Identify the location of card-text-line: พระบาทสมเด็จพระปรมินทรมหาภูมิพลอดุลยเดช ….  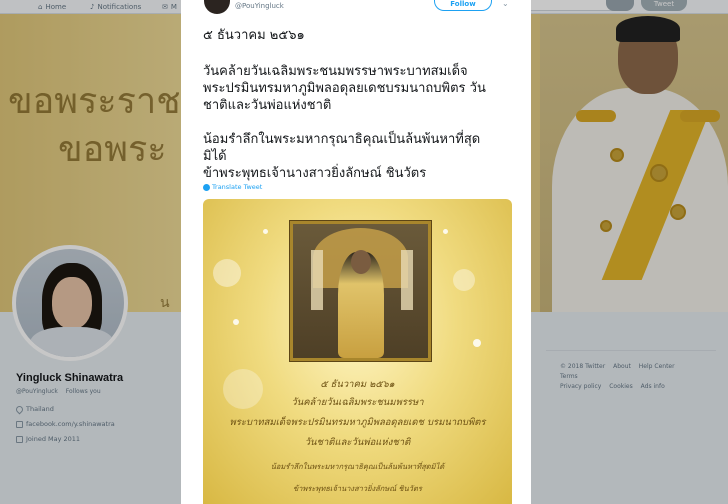
(357, 422).